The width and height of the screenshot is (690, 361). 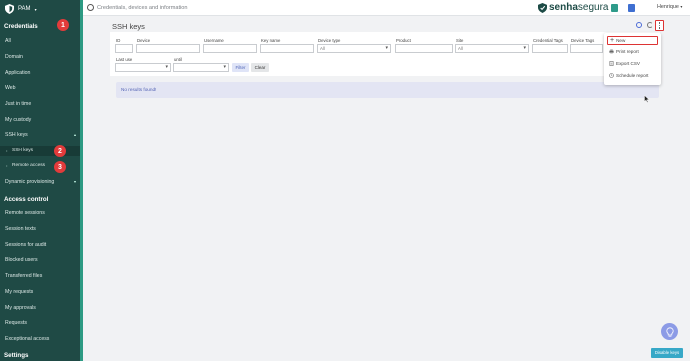 What do you see at coordinates (40, 135) in the screenshot?
I see `sidebar-item-ssh-keys-group: SSH keys ▴` at bounding box center [40, 135].